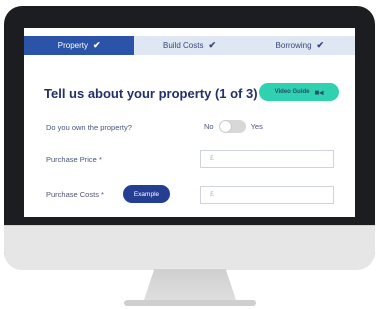 Image resolution: width=379 pixels, height=309 pixels. I want to click on example-button: Example, so click(146, 194).